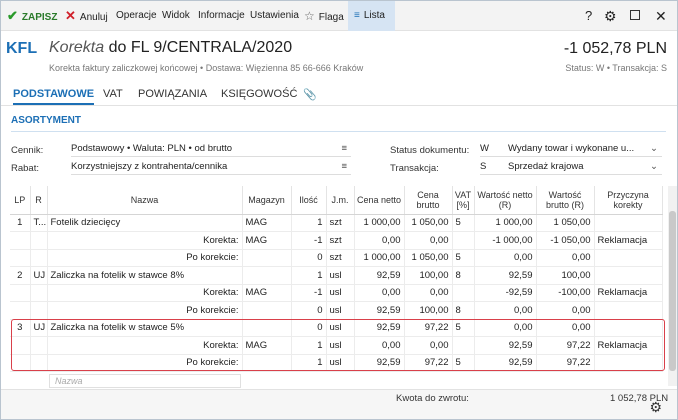  What do you see at coordinates (505, 240) in the screenshot?
I see `cell-wartosc-netto: -1 000,00` at bounding box center [505, 240].